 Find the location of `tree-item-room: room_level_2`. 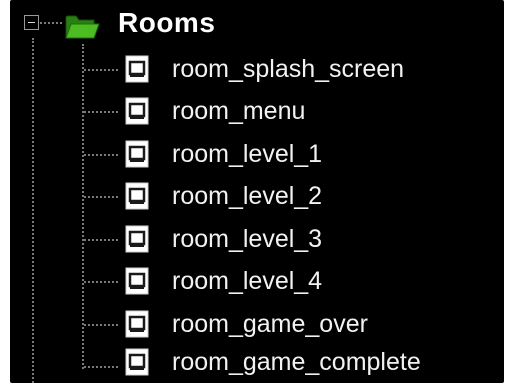

tree-item-room: room_level_2 is located at coordinates (310, 196).